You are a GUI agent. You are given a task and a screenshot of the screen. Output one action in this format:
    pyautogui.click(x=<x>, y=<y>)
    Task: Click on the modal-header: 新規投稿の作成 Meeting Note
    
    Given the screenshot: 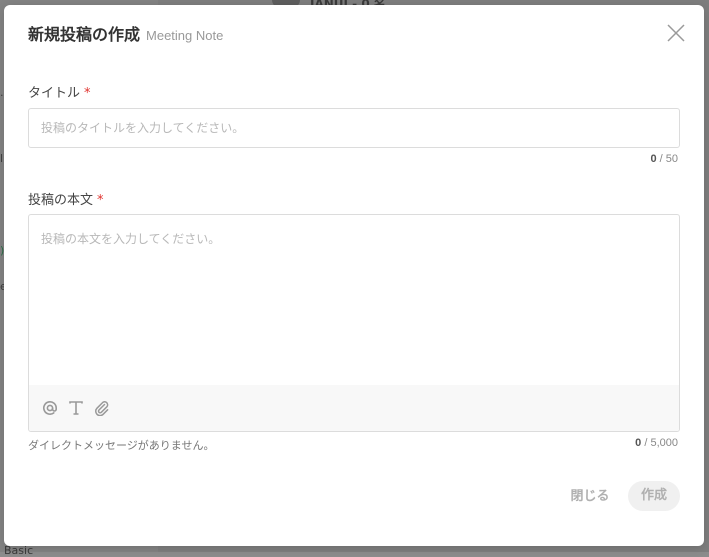 What is the action you would take?
    pyautogui.click(x=125, y=33)
    